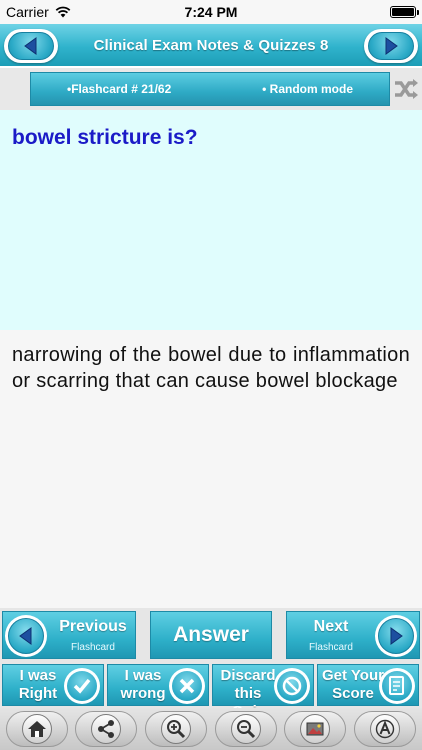 The height and width of the screenshot is (750, 422). I want to click on bottom-toolbar, so click(211, 729).